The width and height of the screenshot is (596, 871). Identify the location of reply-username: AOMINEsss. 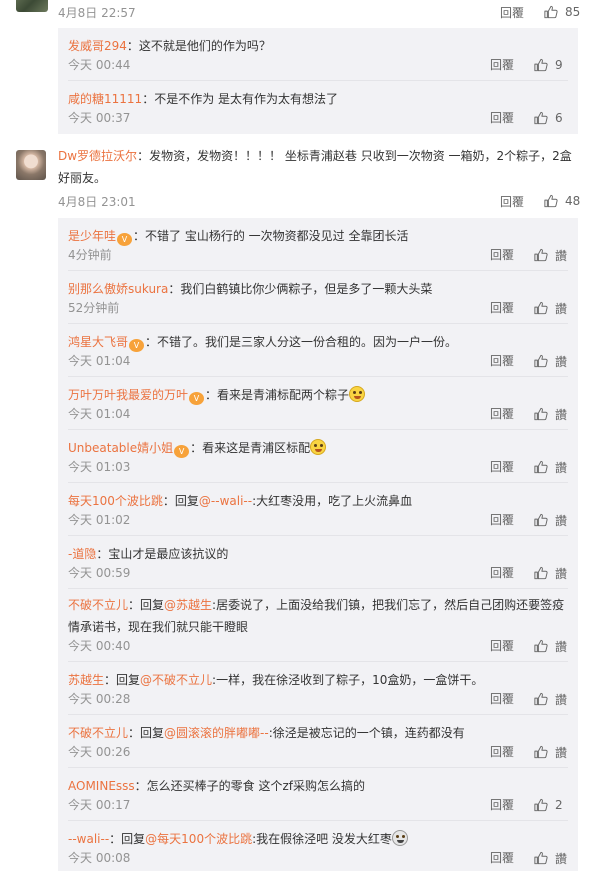
(101, 786).